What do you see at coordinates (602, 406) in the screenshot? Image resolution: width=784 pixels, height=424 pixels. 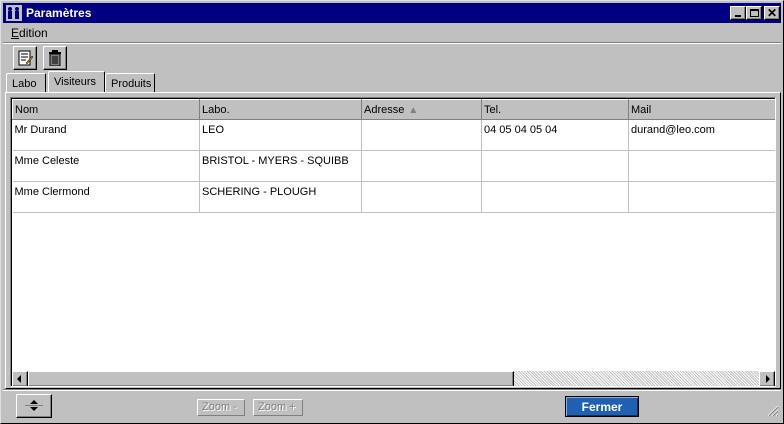 I see `close-button: Fermer` at bounding box center [602, 406].